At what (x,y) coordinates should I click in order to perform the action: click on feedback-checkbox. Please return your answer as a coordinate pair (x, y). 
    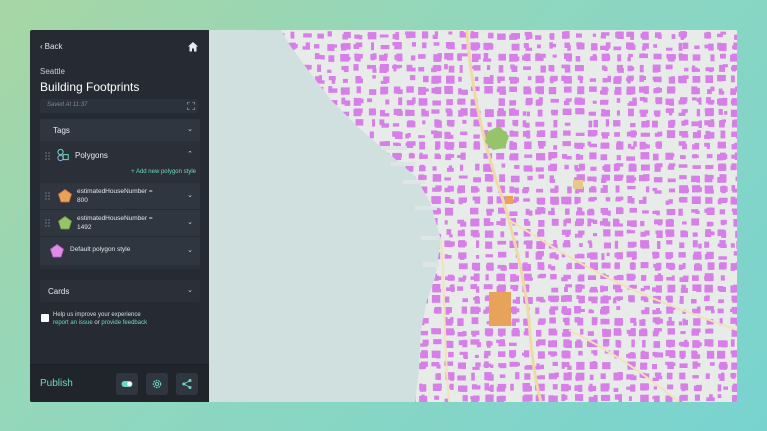
    Looking at the image, I should click on (45, 318).